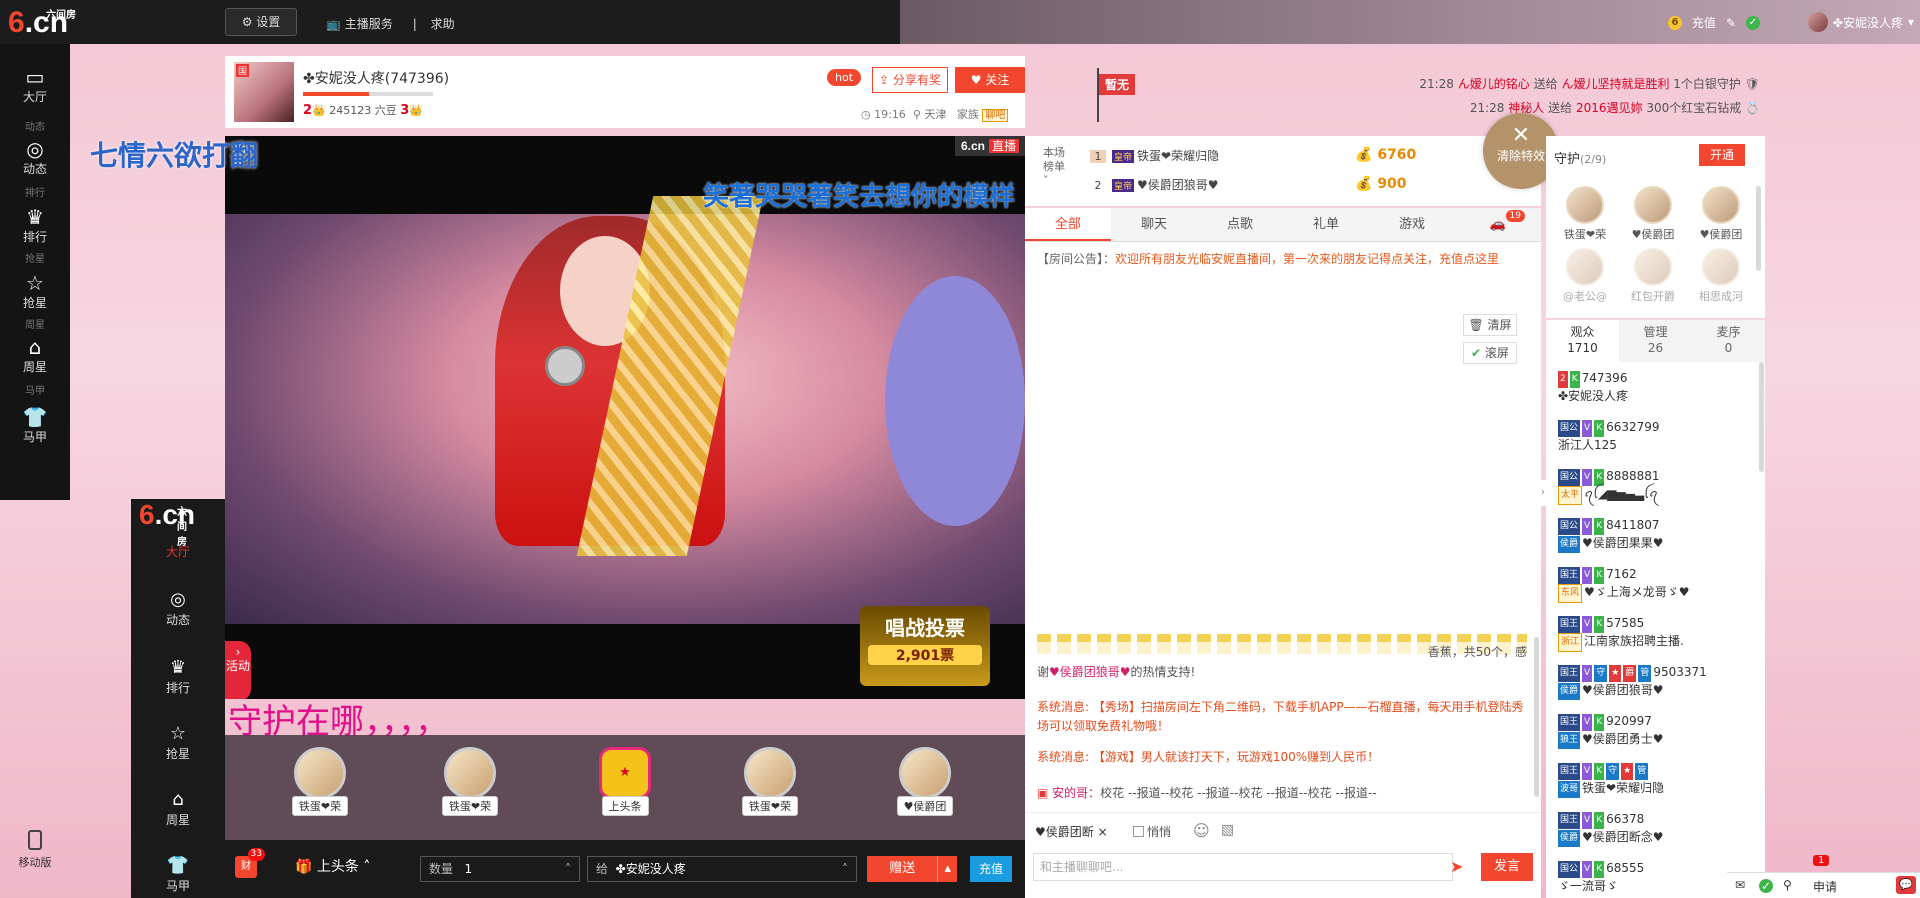  Describe the element at coordinates (264, 92) in the screenshot. I see `host-avatar: 国` at that location.